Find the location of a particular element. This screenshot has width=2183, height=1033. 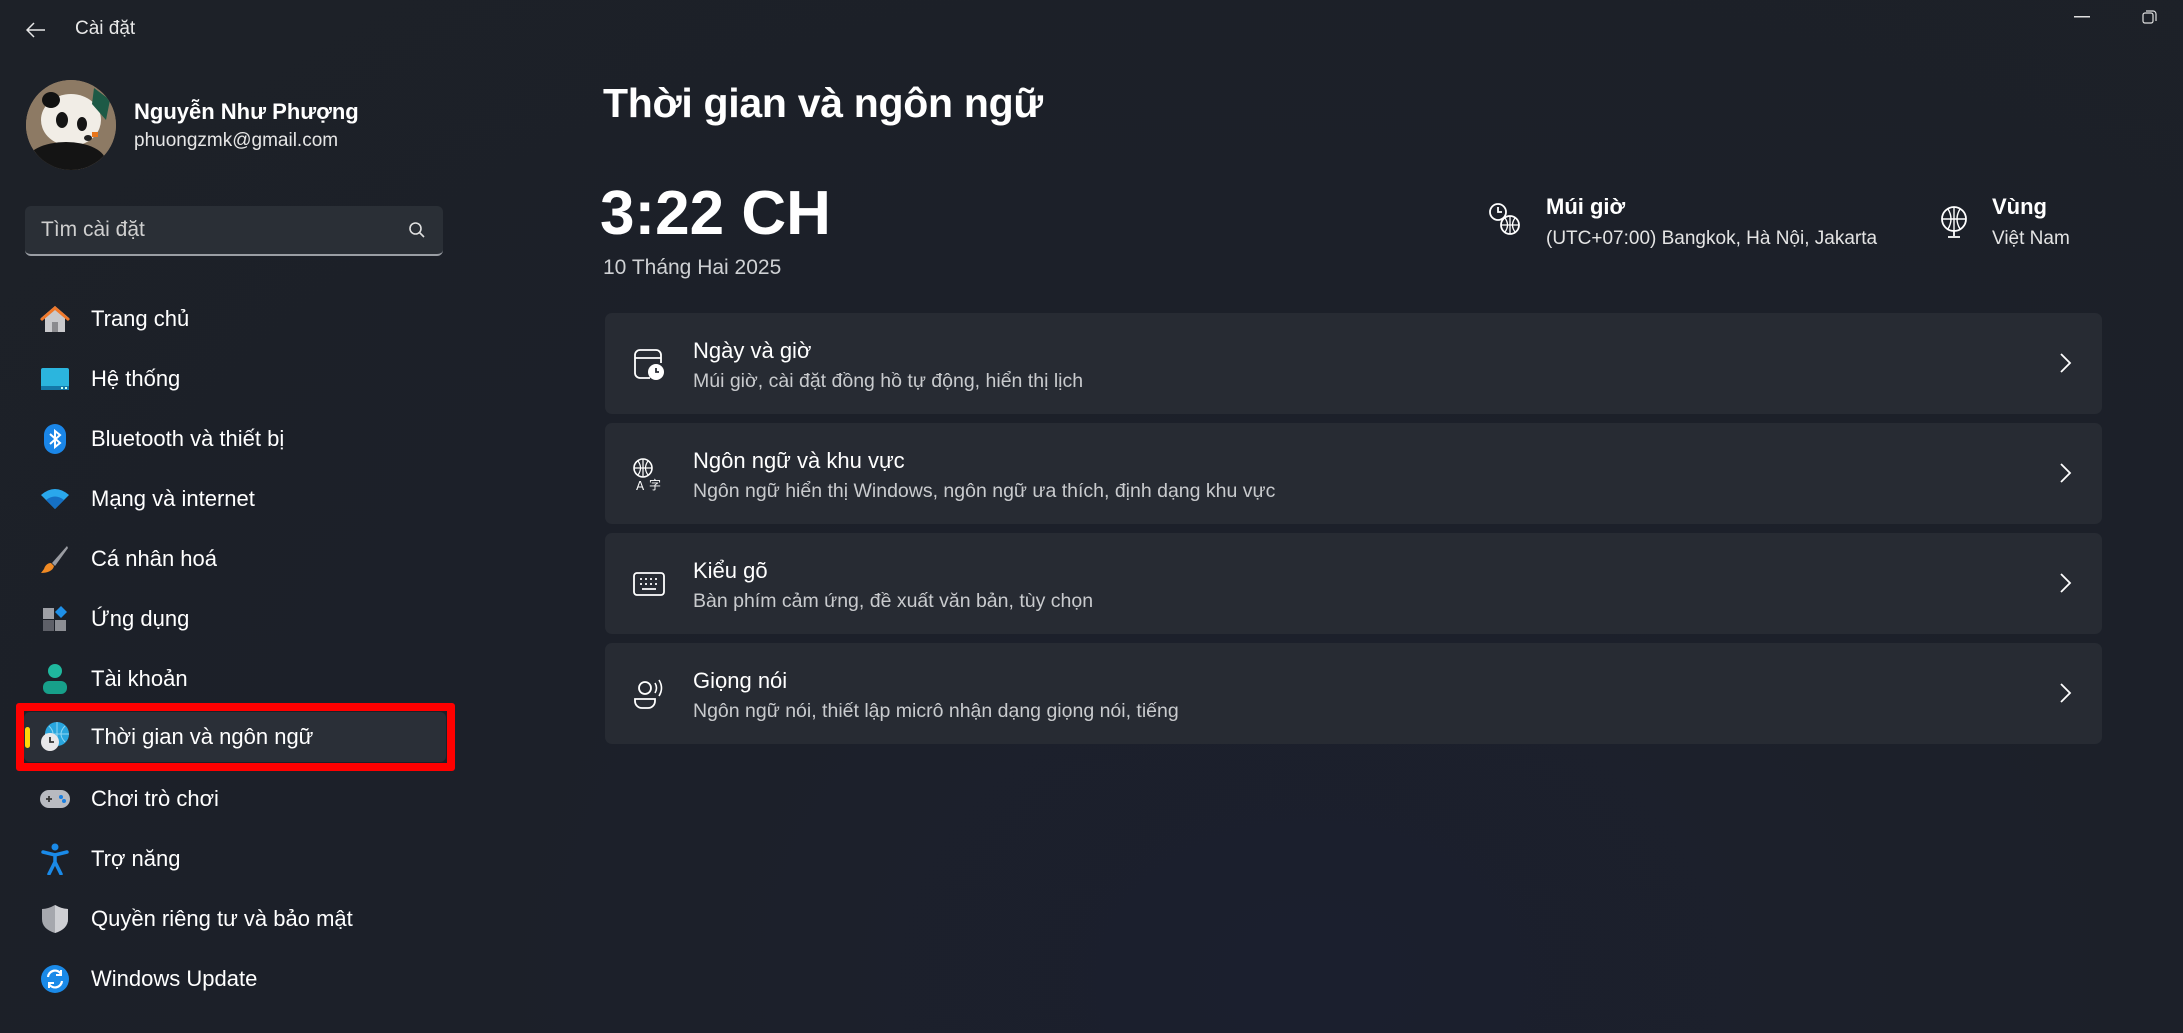

sidebar-item-time-language: Thời gian và ngôn ngữ is located at coordinates (235, 737).